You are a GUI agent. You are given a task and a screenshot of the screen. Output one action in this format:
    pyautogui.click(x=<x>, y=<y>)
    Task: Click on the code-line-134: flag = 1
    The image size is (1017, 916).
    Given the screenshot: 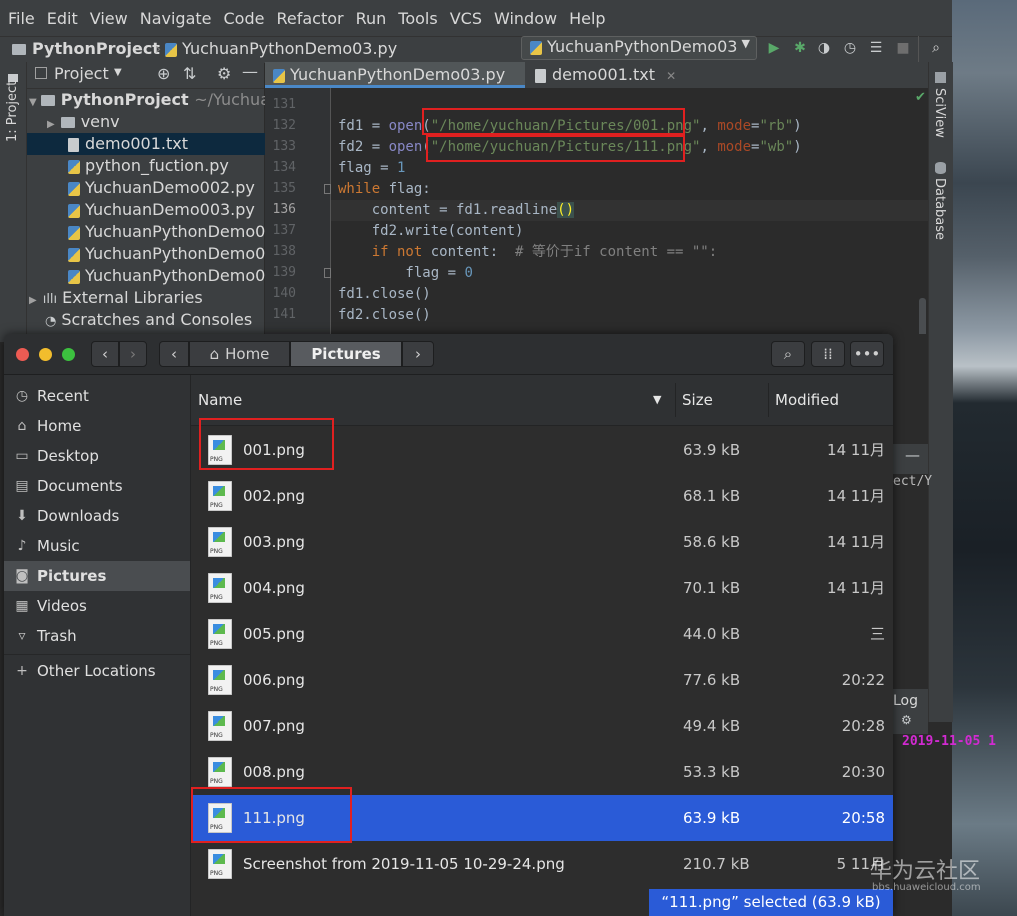 What is the action you would take?
    pyautogui.click(x=372, y=168)
    